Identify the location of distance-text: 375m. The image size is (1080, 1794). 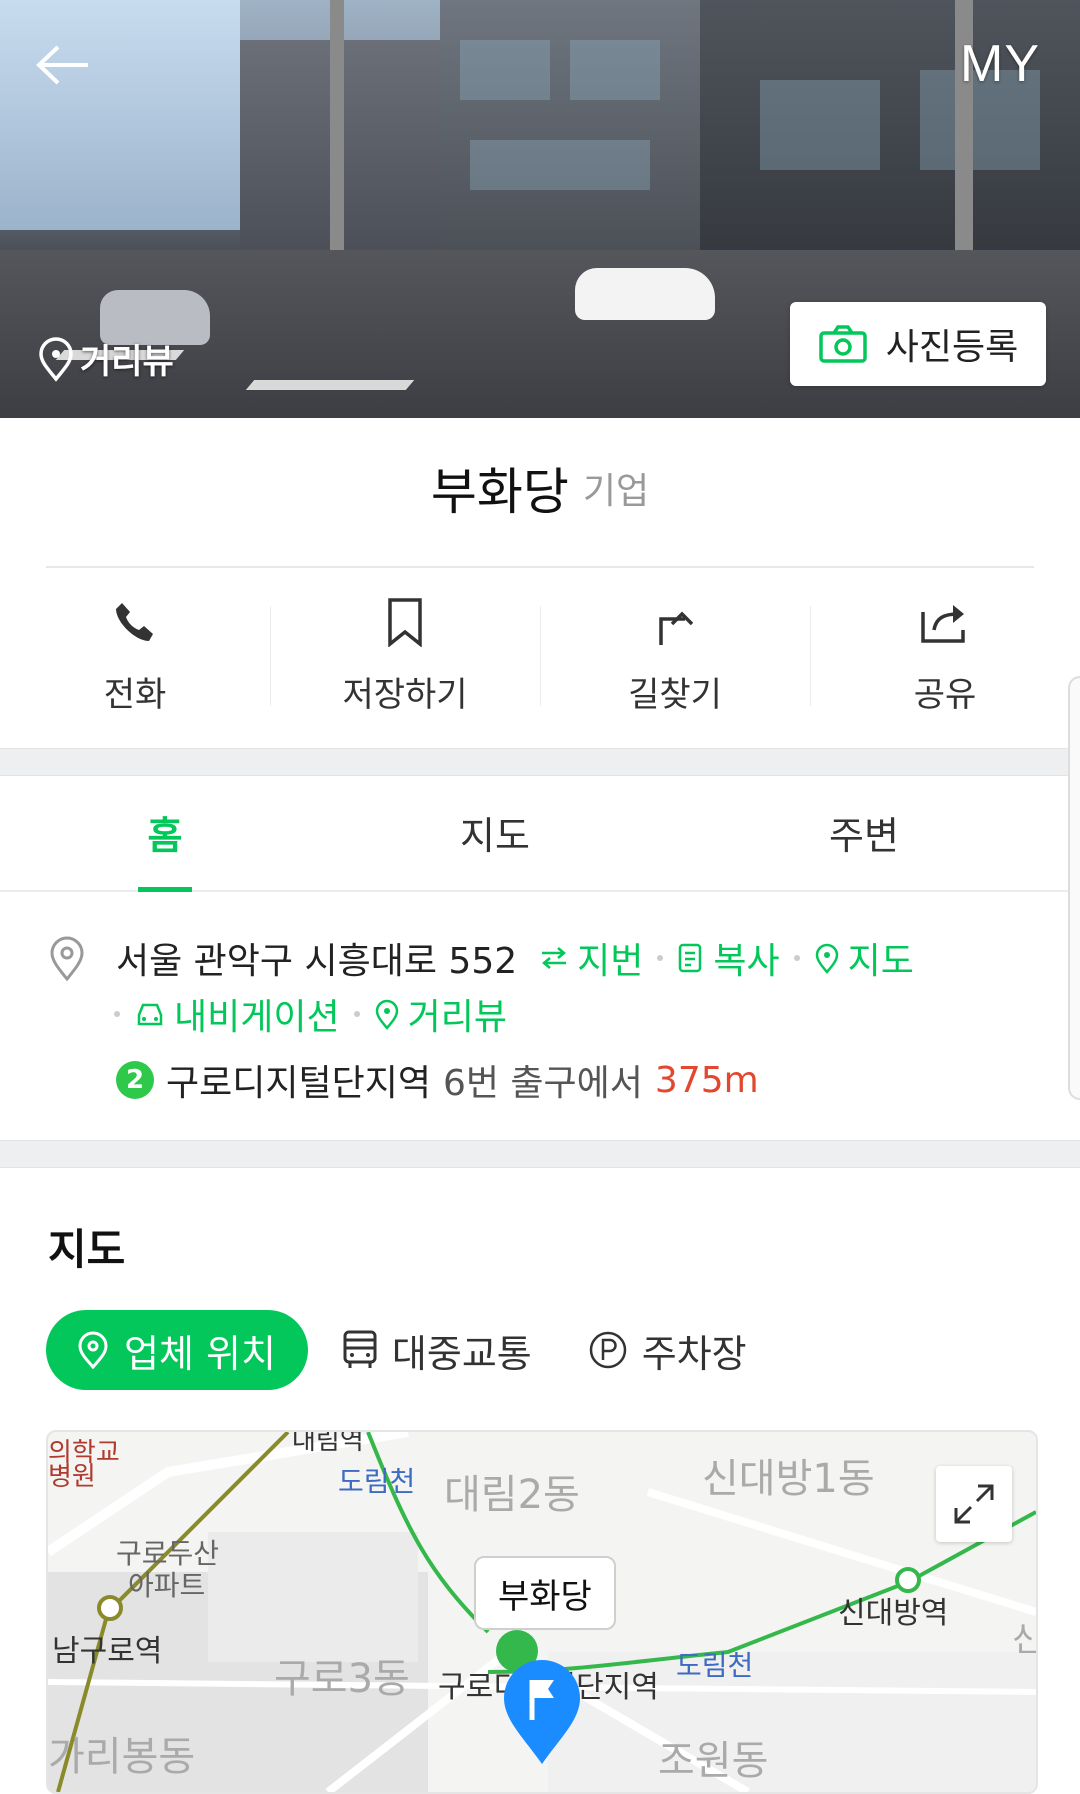
(706, 1080).